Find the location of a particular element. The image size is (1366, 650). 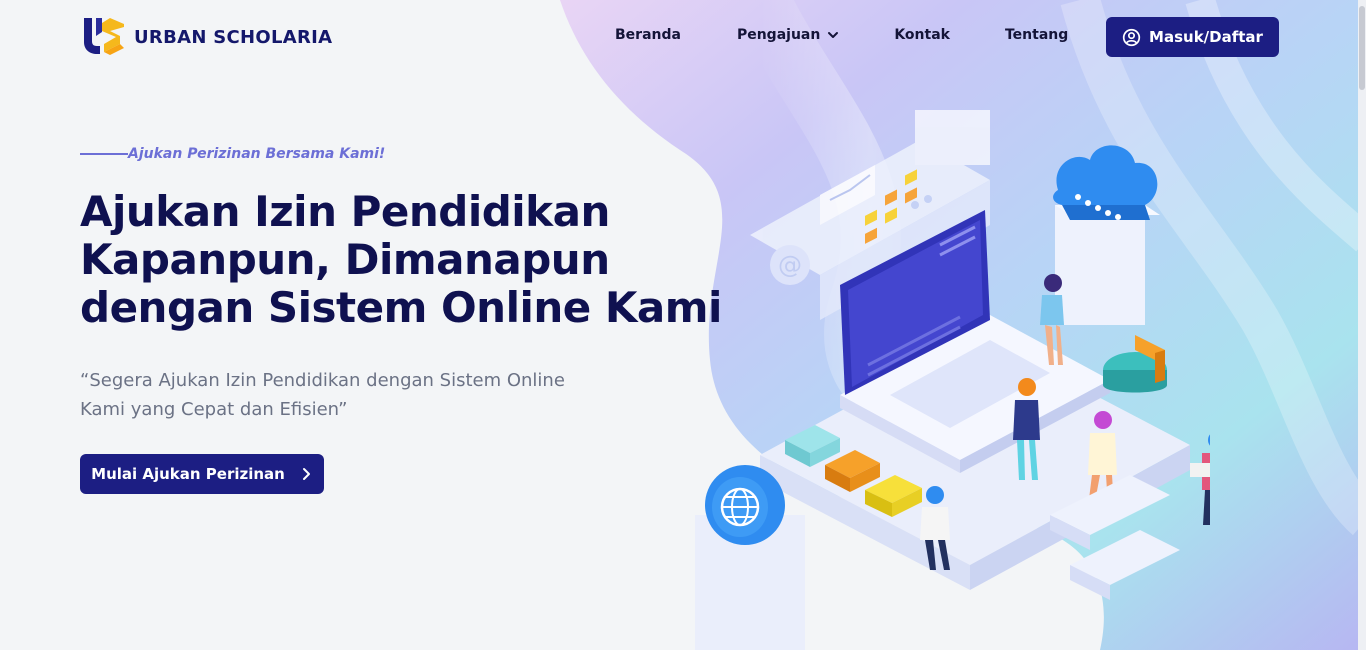

start-application-button: Mulai Ajukan Perizinan is located at coordinates (202, 474).